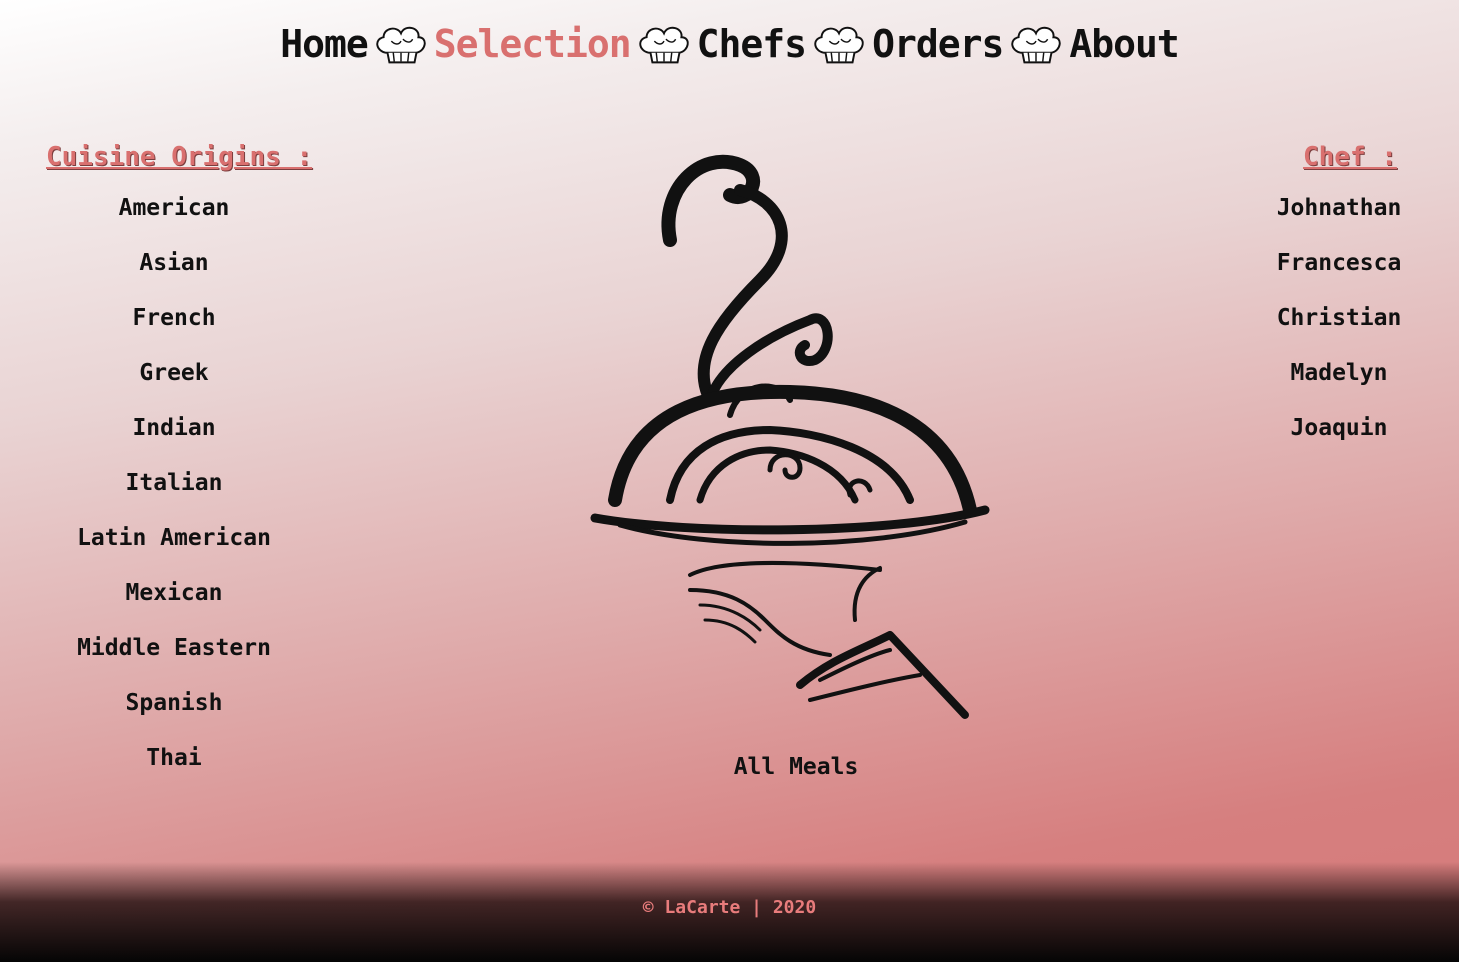 The image size is (1459, 962). Describe the element at coordinates (174, 657) in the screenshot. I see `cuisine-item-middle-eastern: Middle Eastern` at that location.